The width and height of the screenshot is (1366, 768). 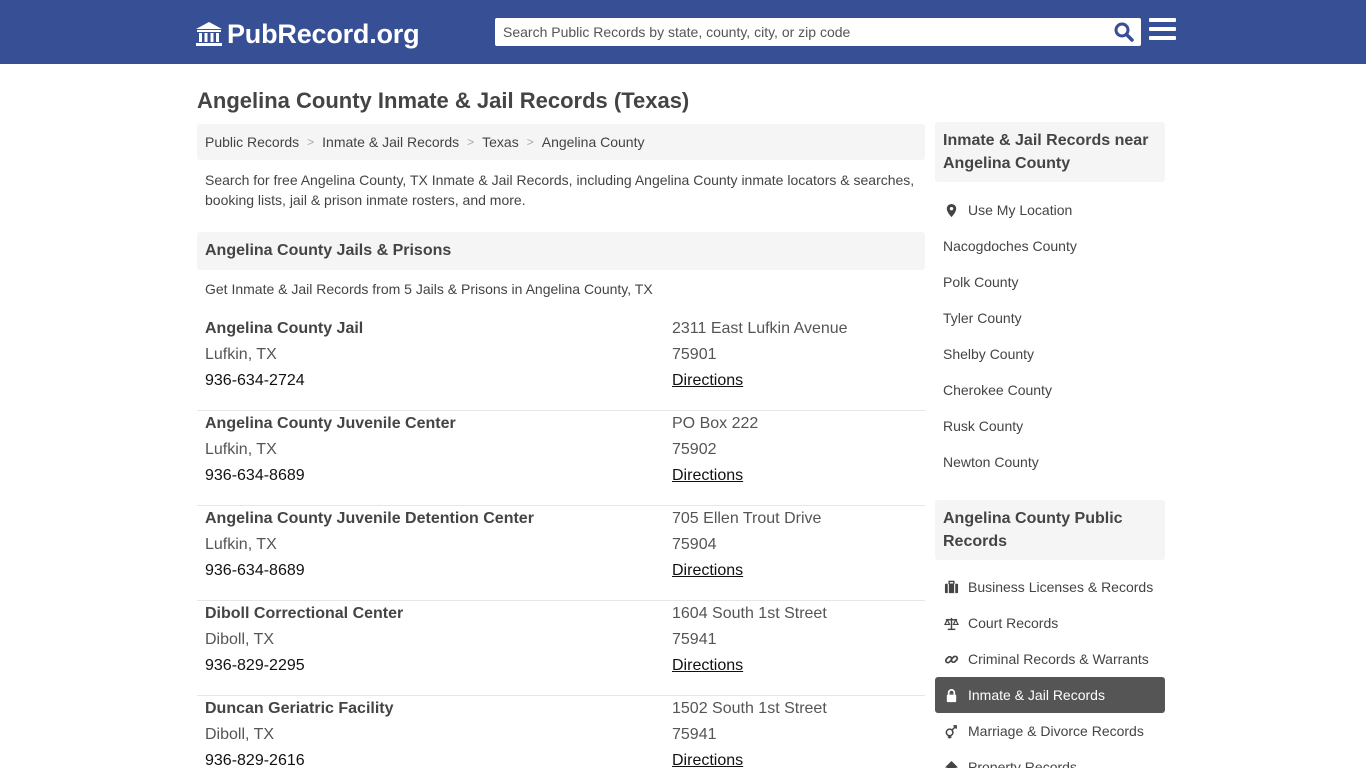 What do you see at coordinates (1058, 659) in the screenshot?
I see `sidebar-item-label: Criminal Records & Warrants` at bounding box center [1058, 659].